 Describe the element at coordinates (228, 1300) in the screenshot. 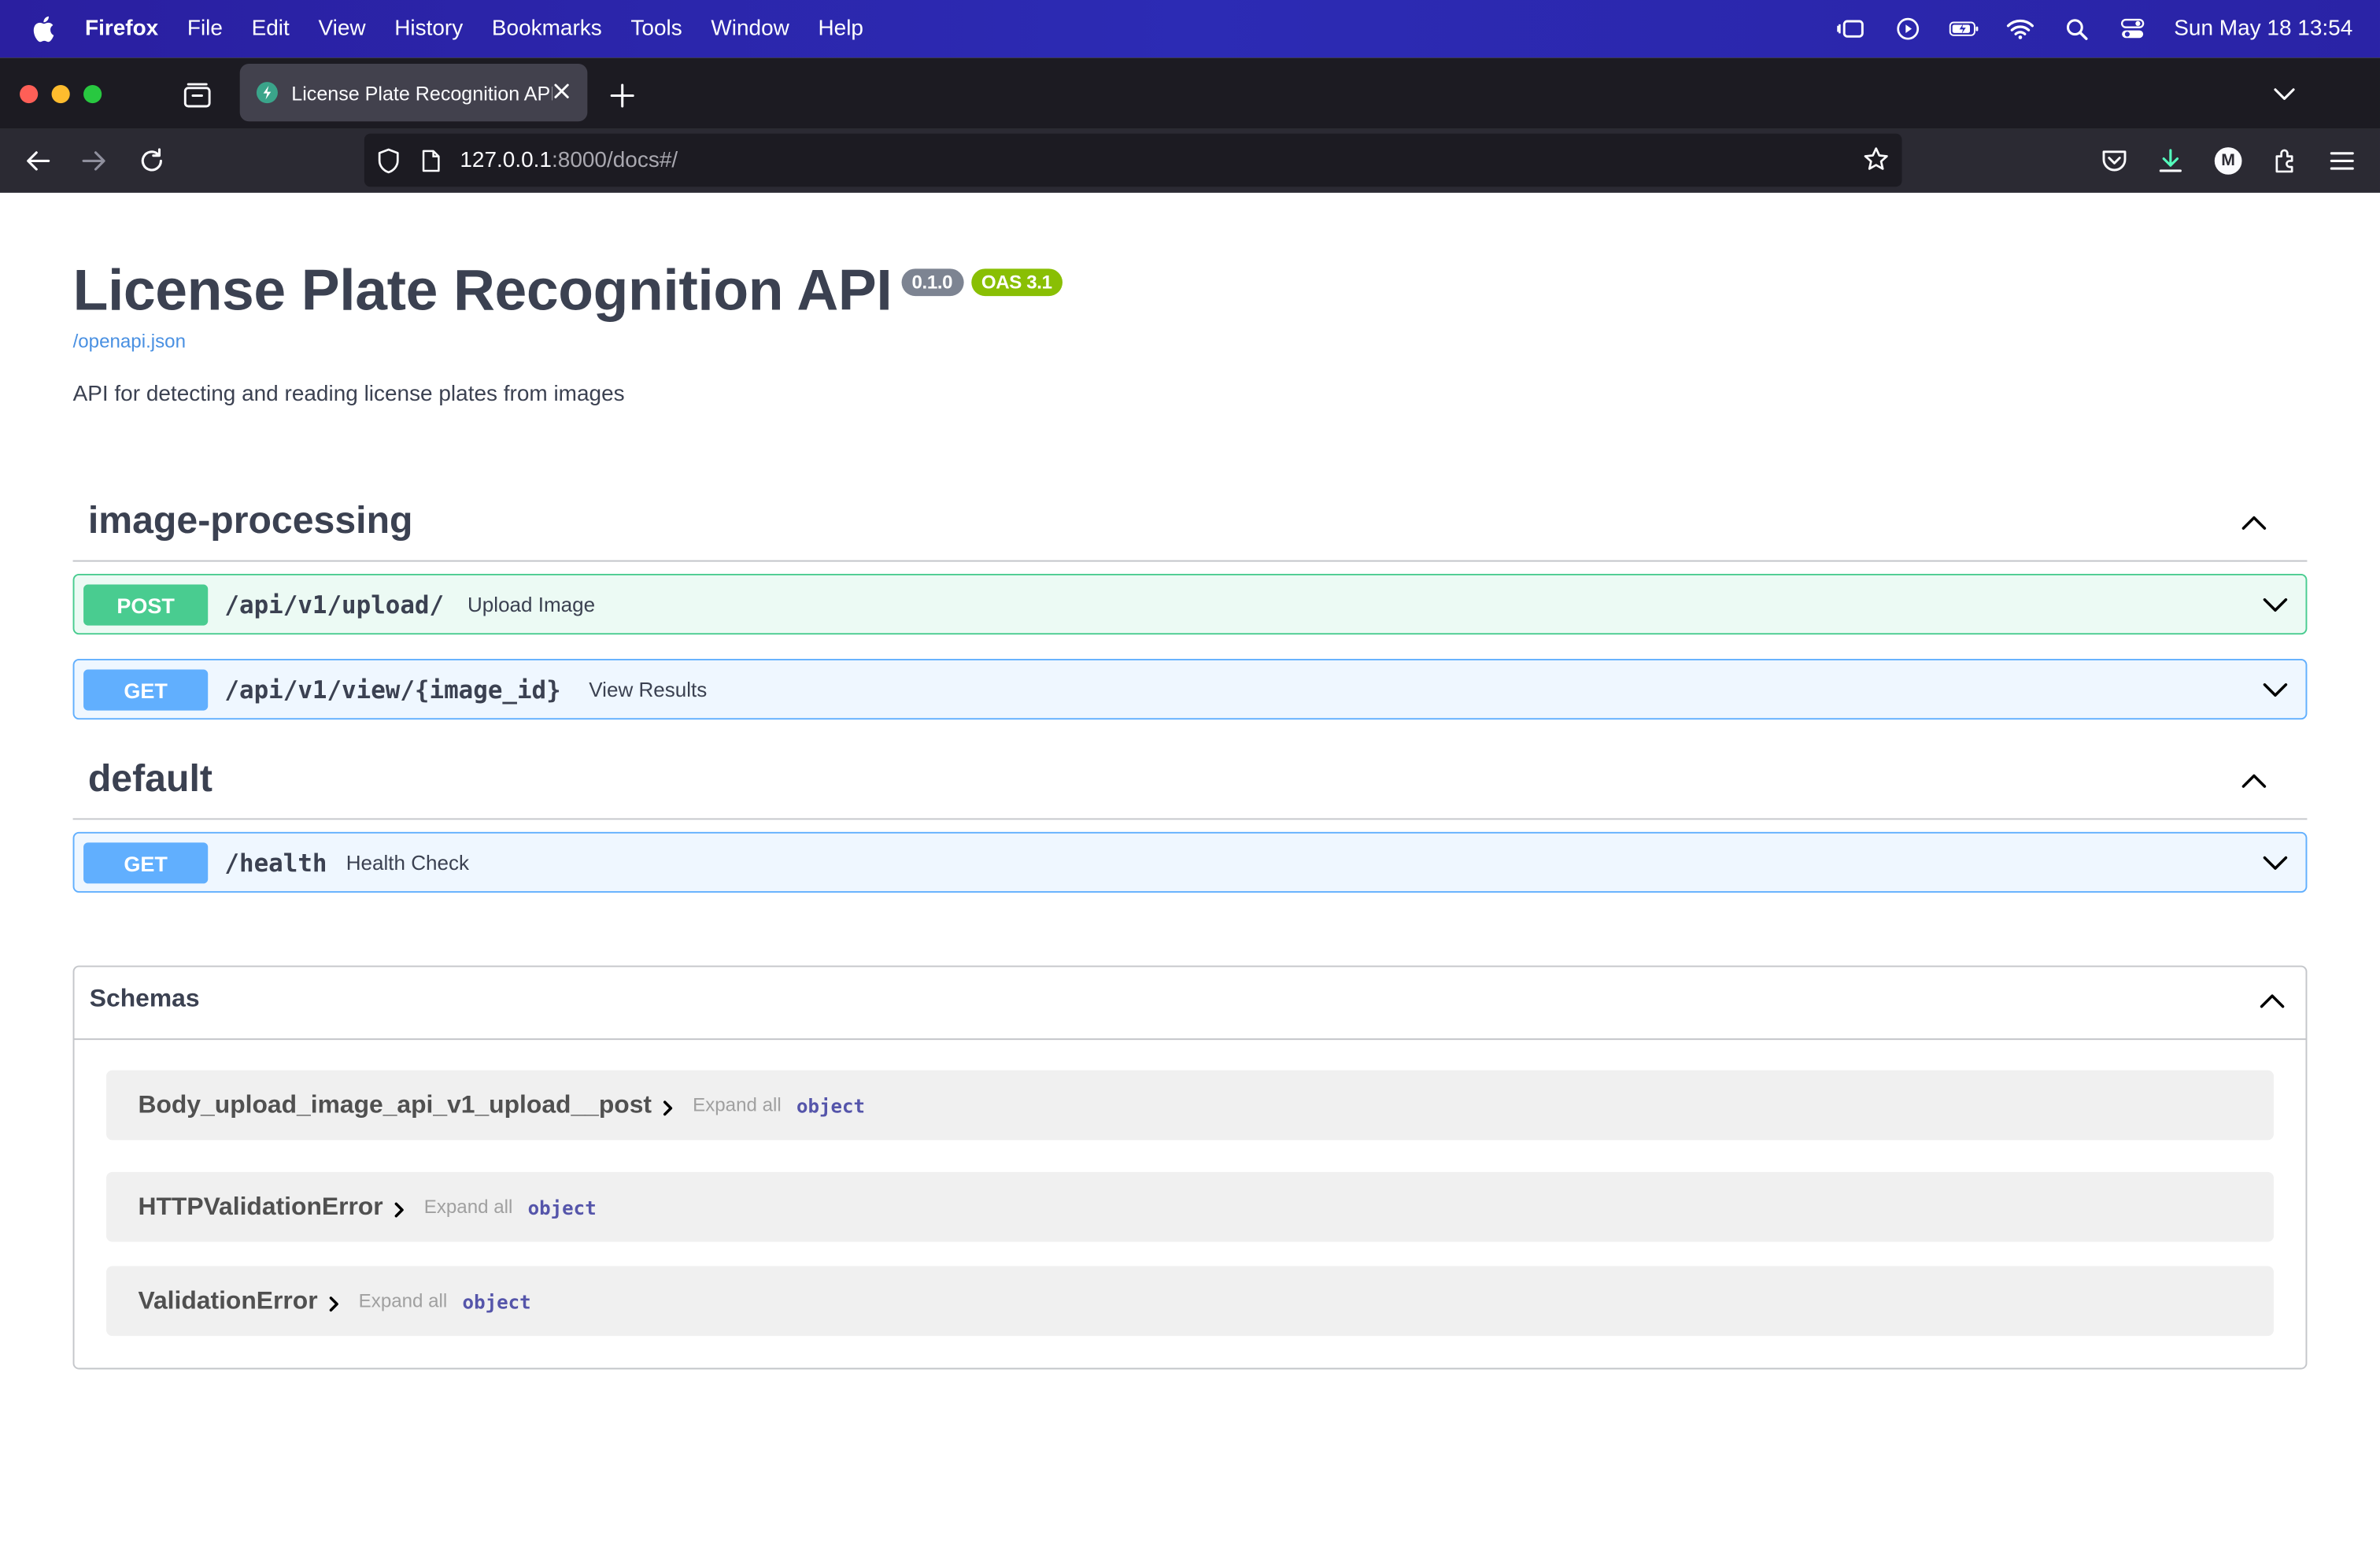

I see `schema-model-name: ValidationError` at that location.